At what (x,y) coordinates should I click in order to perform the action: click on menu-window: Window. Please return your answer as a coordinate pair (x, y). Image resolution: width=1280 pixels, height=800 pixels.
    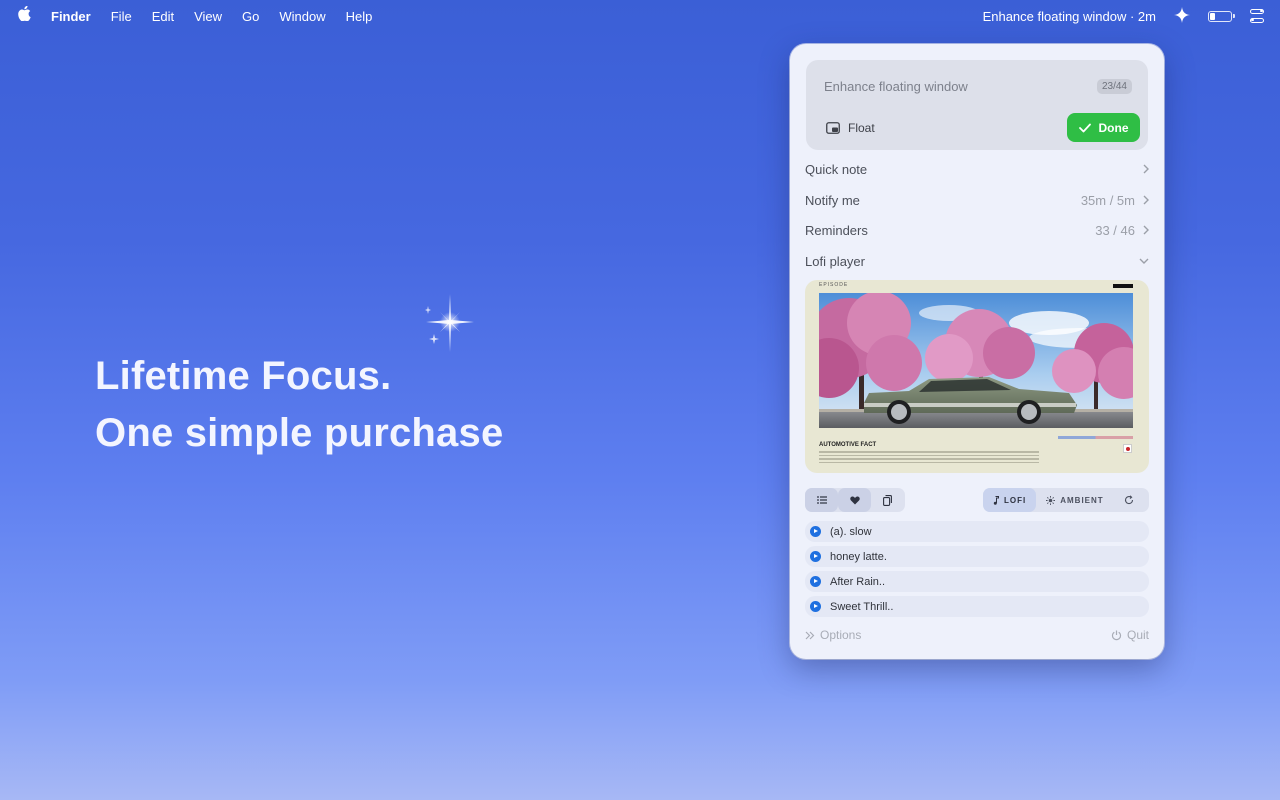
    Looking at the image, I should click on (302, 16).